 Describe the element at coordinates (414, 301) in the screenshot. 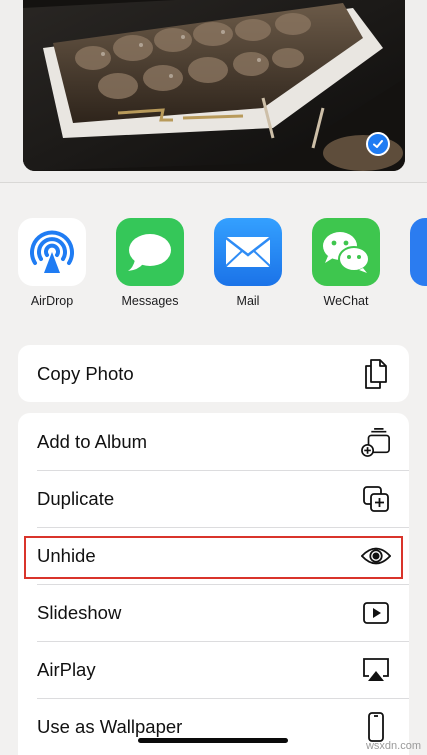

I see `app-label: A` at that location.